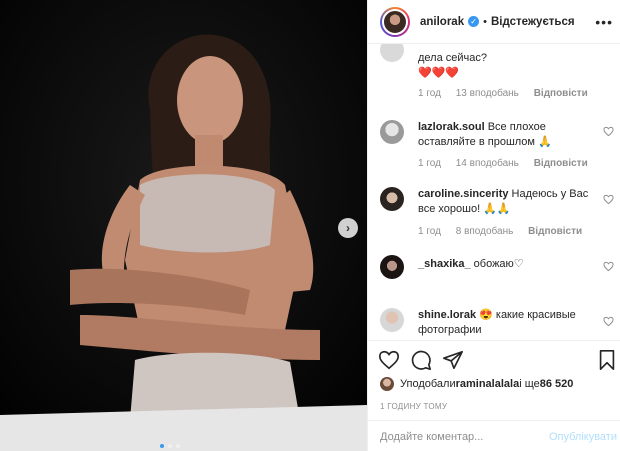  What do you see at coordinates (533, 22) in the screenshot?
I see `follow-status-button: Відстежується` at bounding box center [533, 22].